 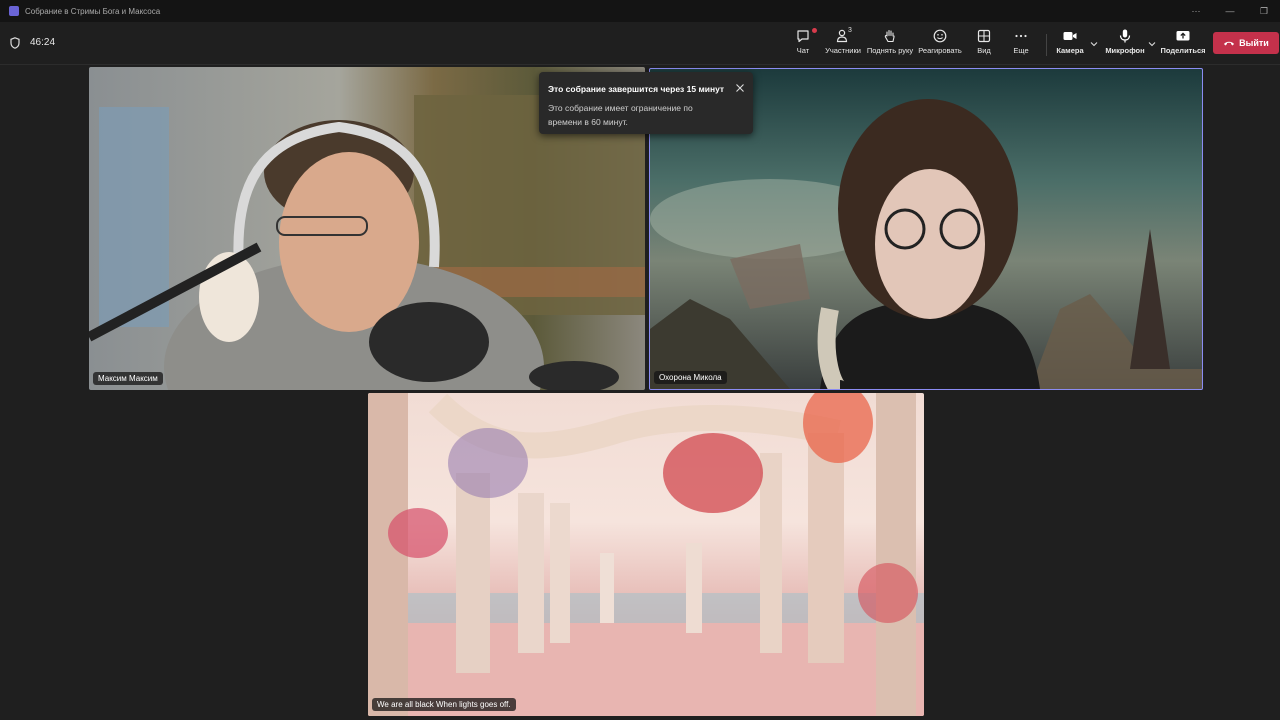 I want to click on leave-button: Выйти, so click(x=1246, y=43).